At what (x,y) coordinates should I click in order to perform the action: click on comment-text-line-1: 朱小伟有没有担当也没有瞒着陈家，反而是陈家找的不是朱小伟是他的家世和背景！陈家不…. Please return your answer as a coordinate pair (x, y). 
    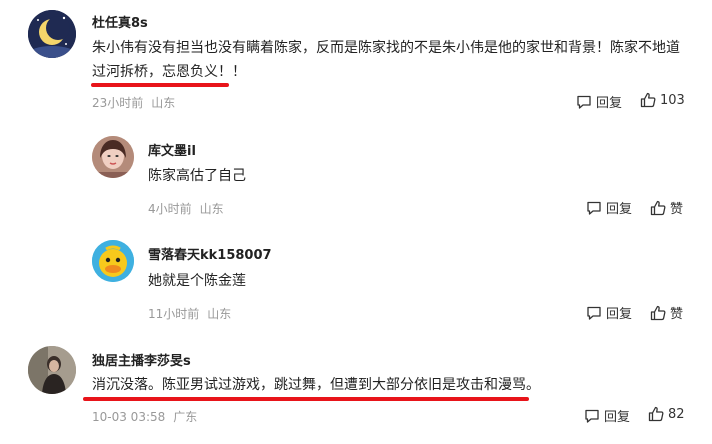
    Looking at the image, I should click on (386, 48).